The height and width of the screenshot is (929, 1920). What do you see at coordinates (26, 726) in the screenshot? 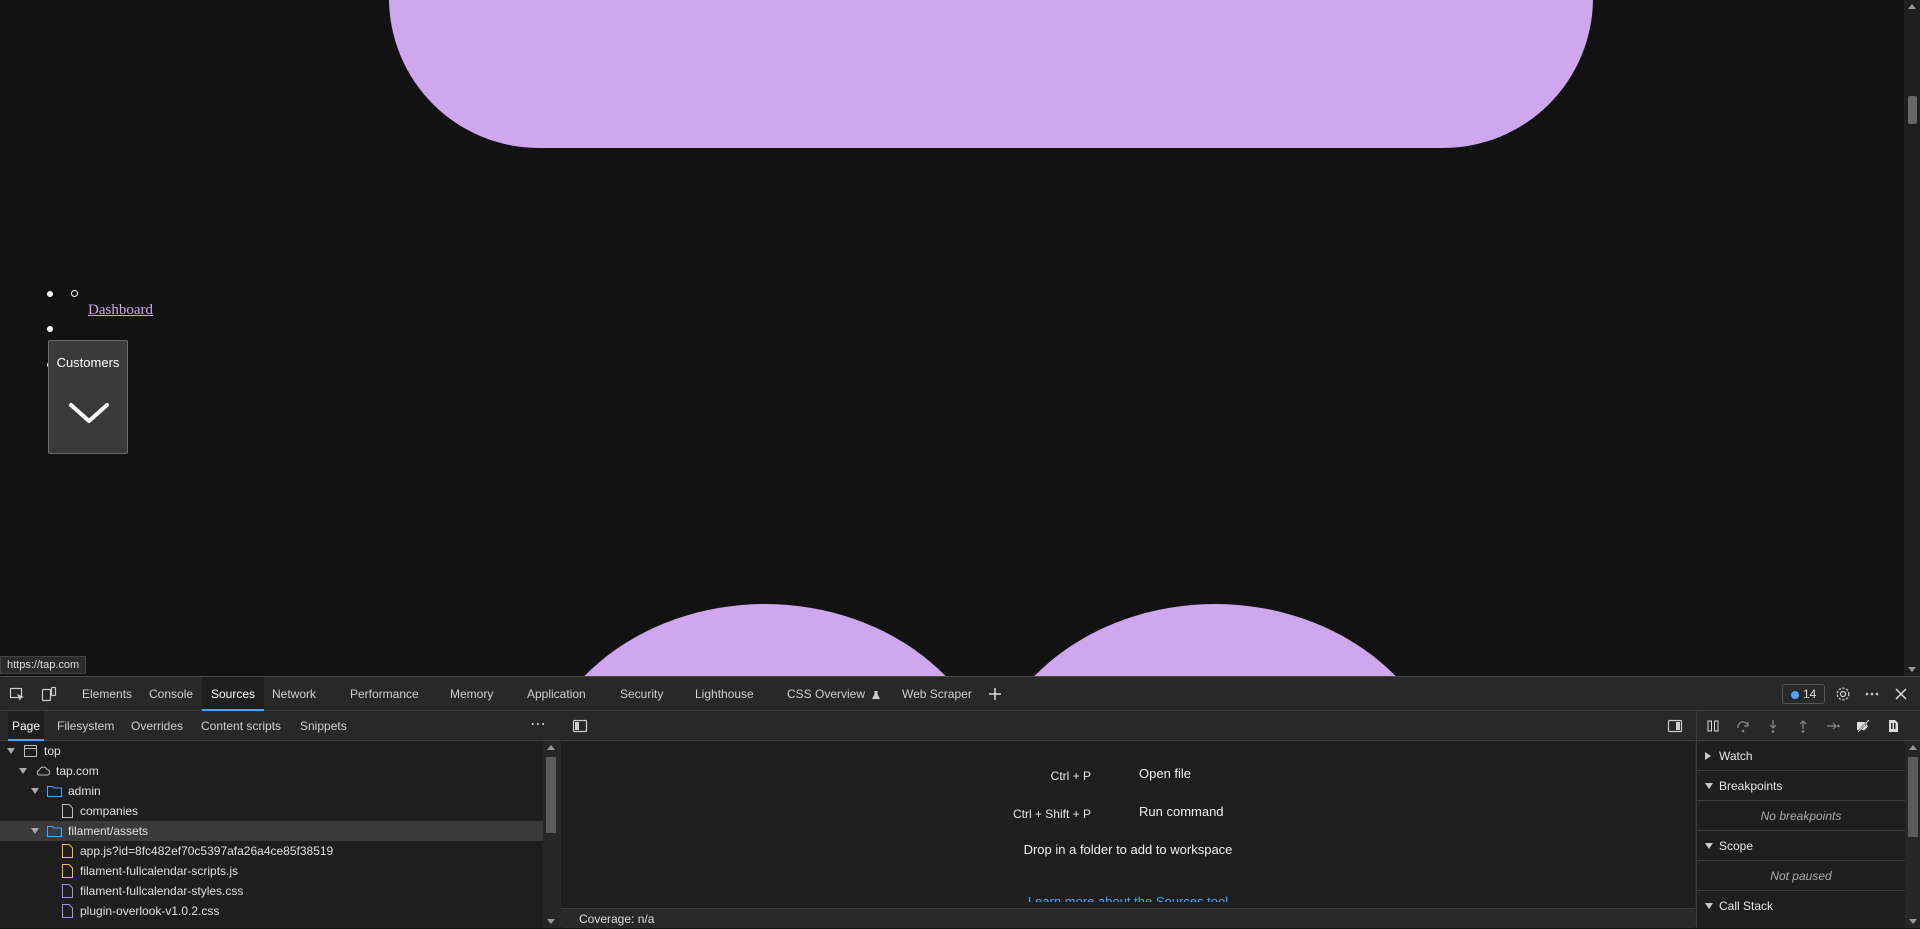
I see `subtab-page: Page` at bounding box center [26, 726].